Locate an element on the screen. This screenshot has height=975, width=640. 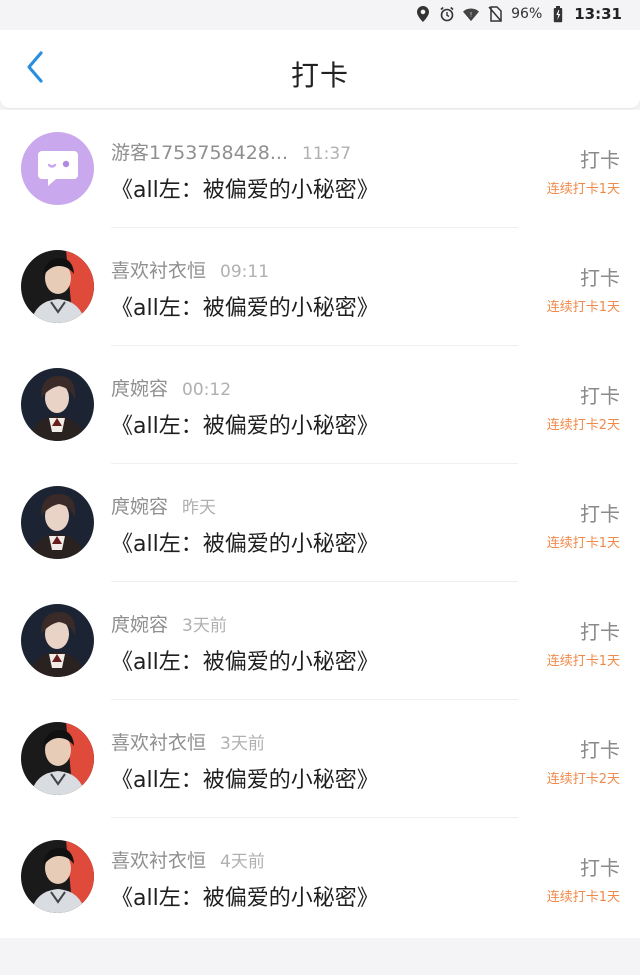
user-name: 游客1753758428... 11:37 is located at coordinates (231, 151).